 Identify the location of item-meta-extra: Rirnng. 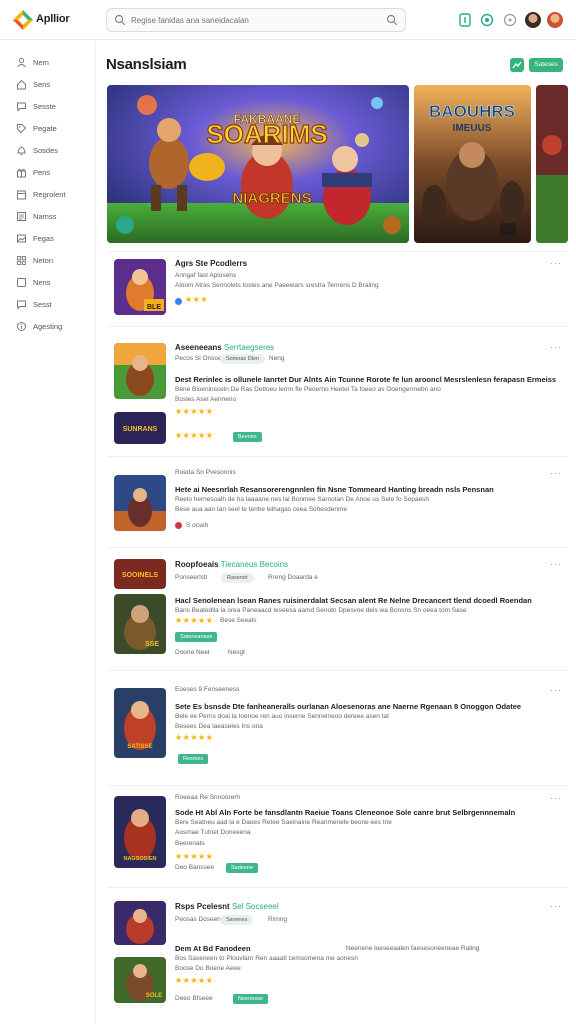
(278, 919).